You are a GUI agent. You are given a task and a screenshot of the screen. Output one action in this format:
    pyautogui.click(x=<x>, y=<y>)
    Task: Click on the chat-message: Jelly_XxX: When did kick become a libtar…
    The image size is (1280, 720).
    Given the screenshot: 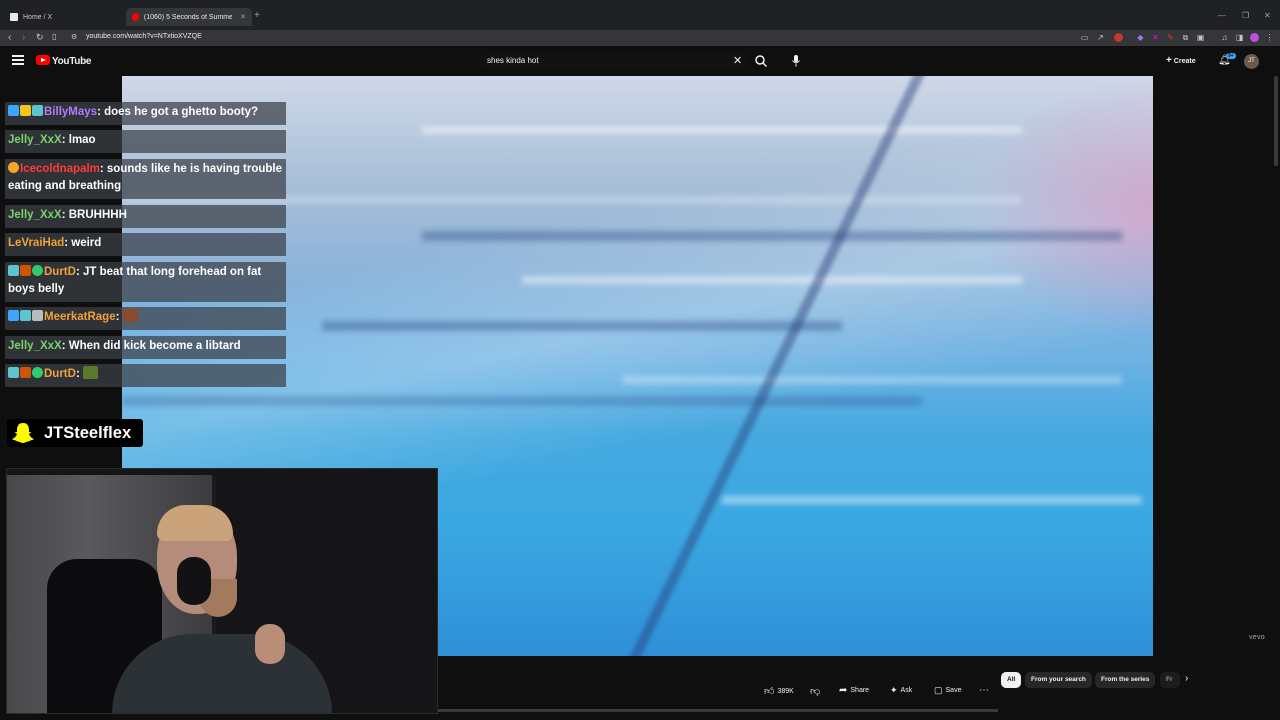 What is the action you would take?
    pyautogui.click(x=145, y=347)
    